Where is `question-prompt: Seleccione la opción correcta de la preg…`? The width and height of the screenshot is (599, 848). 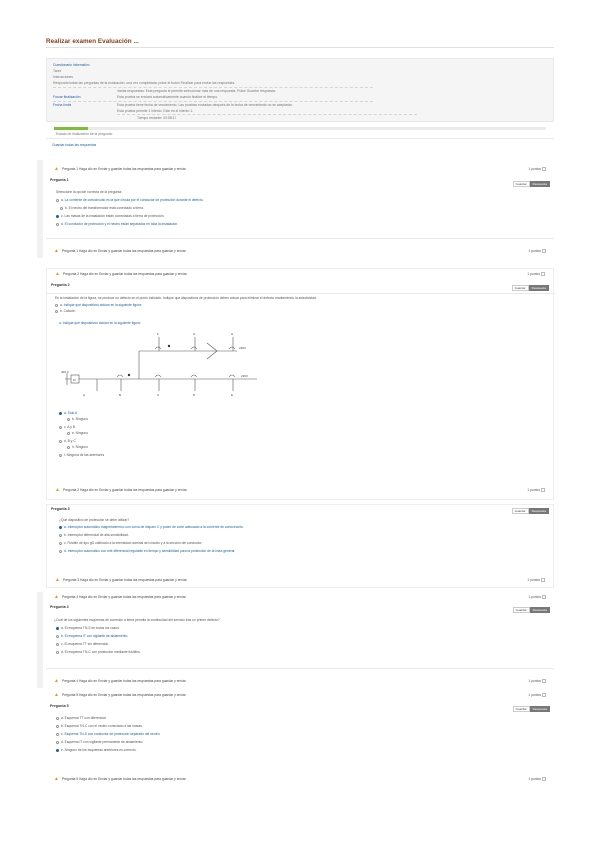 question-prompt: Seleccione la opción correcta de la preg… is located at coordinates (89, 192).